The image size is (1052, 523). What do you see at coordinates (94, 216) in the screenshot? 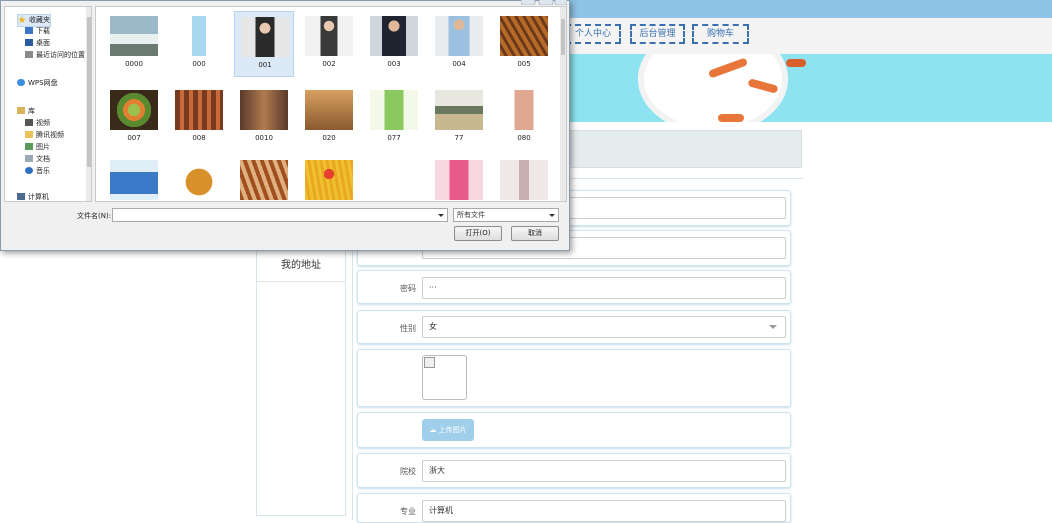
I see `filename-label: 文件名(N):` at bounding box center [94, 216].